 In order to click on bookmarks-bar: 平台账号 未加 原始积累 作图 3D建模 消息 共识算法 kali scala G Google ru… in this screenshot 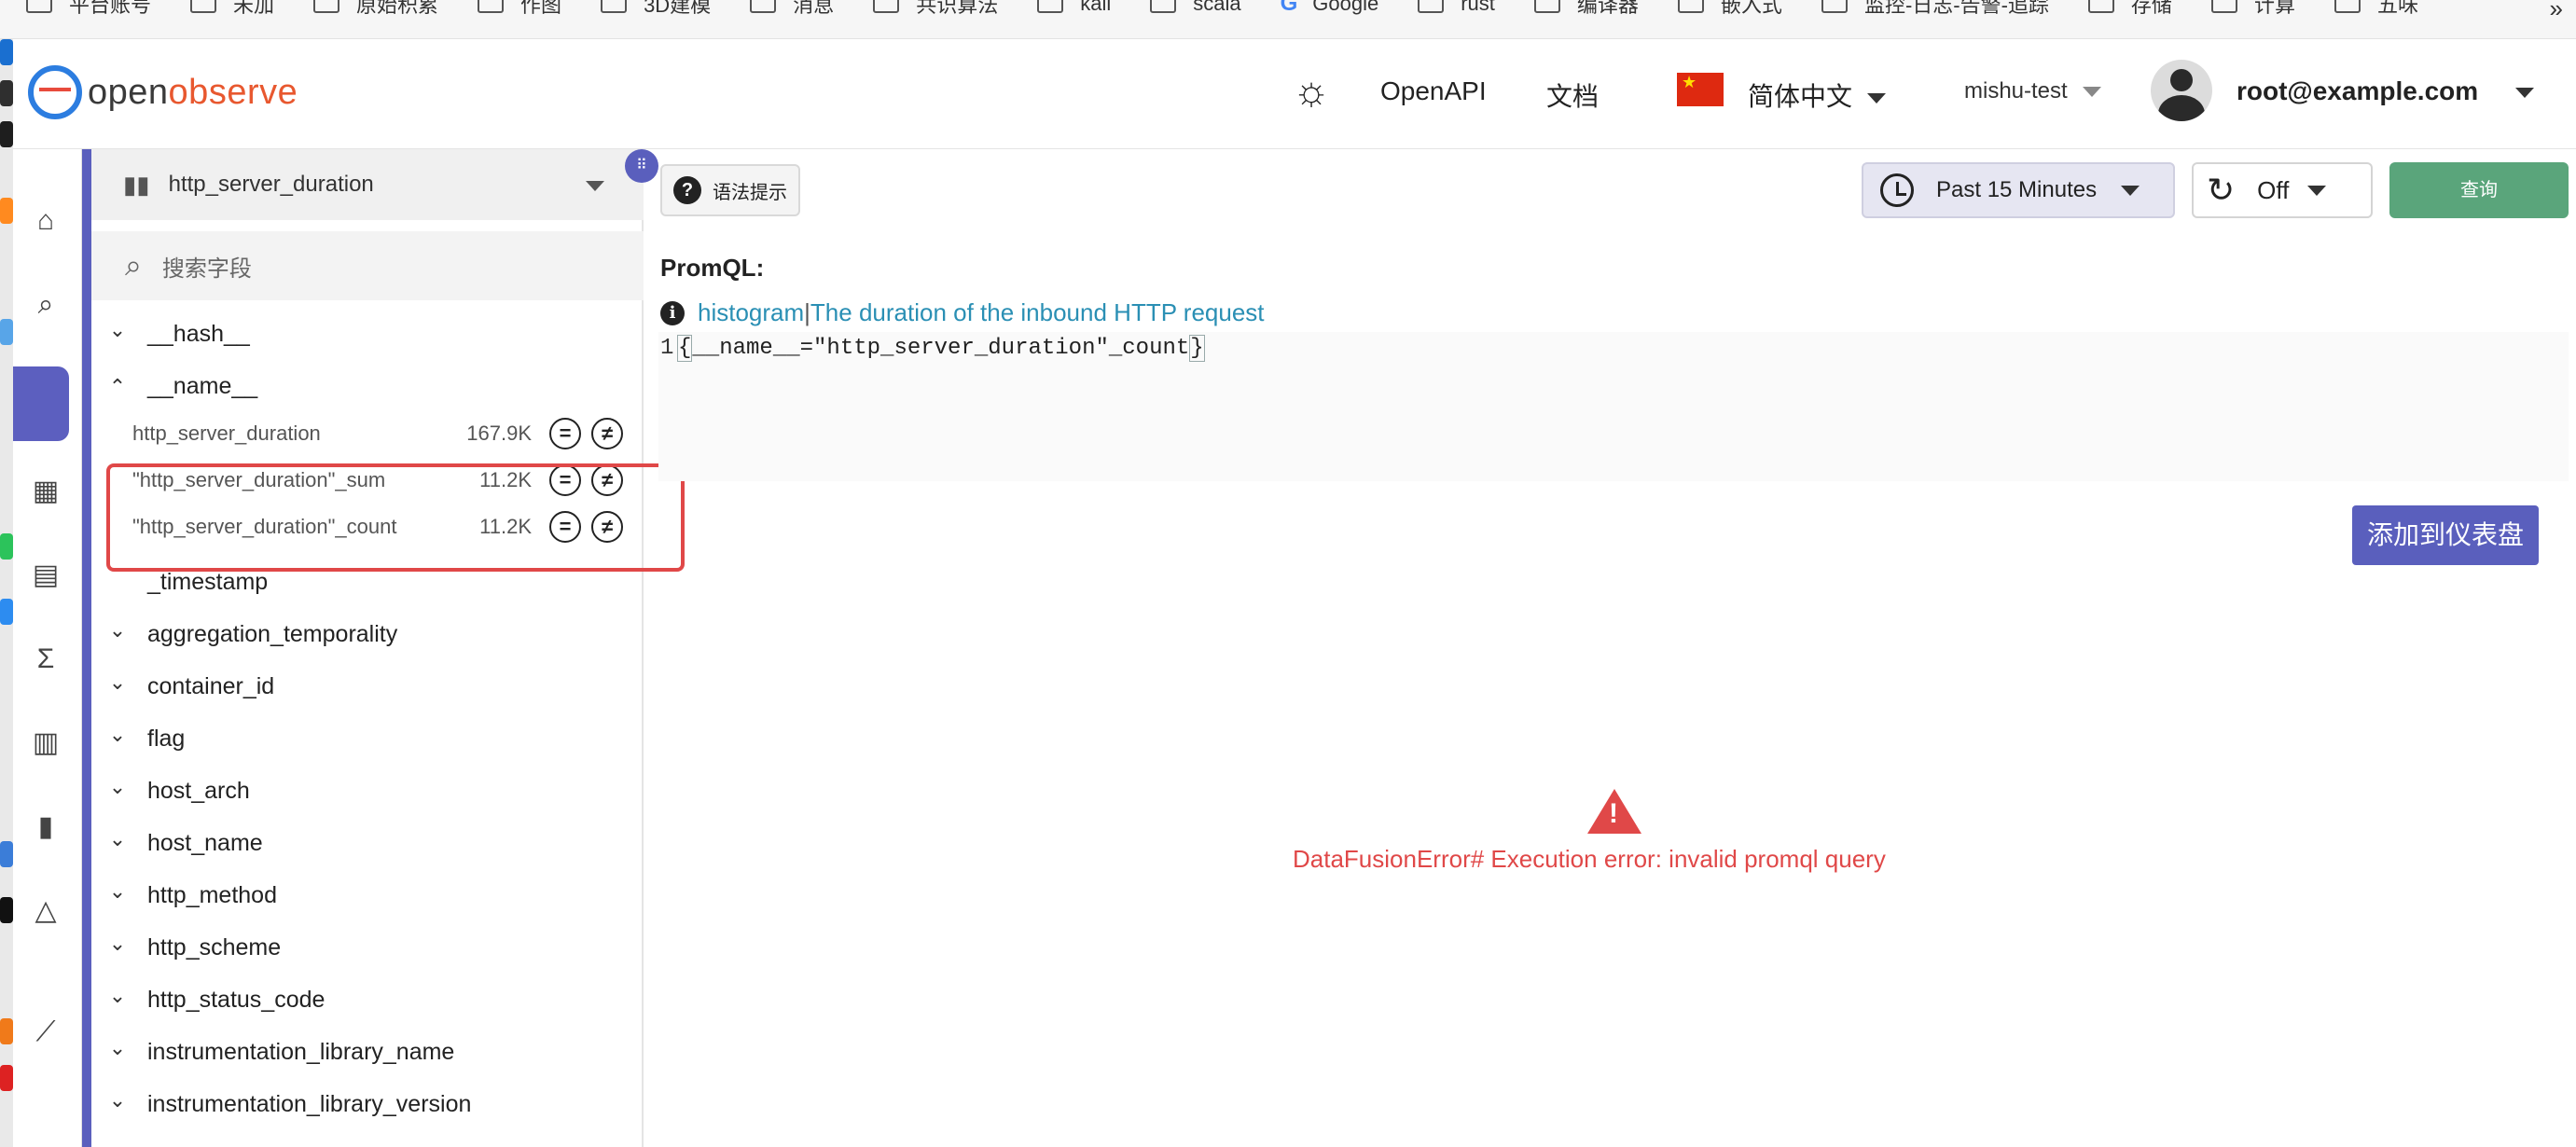, I will do `click(1288, 19)`.